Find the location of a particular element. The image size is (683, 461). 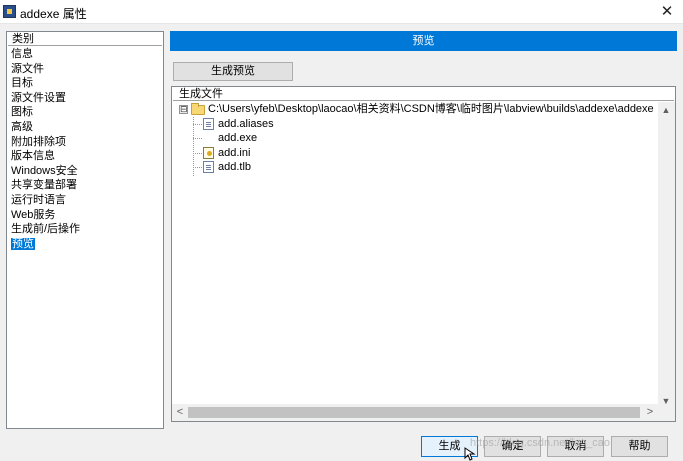

category-shared-variable-deployment: 共享变量部署 is located at coordinates (85, 185).